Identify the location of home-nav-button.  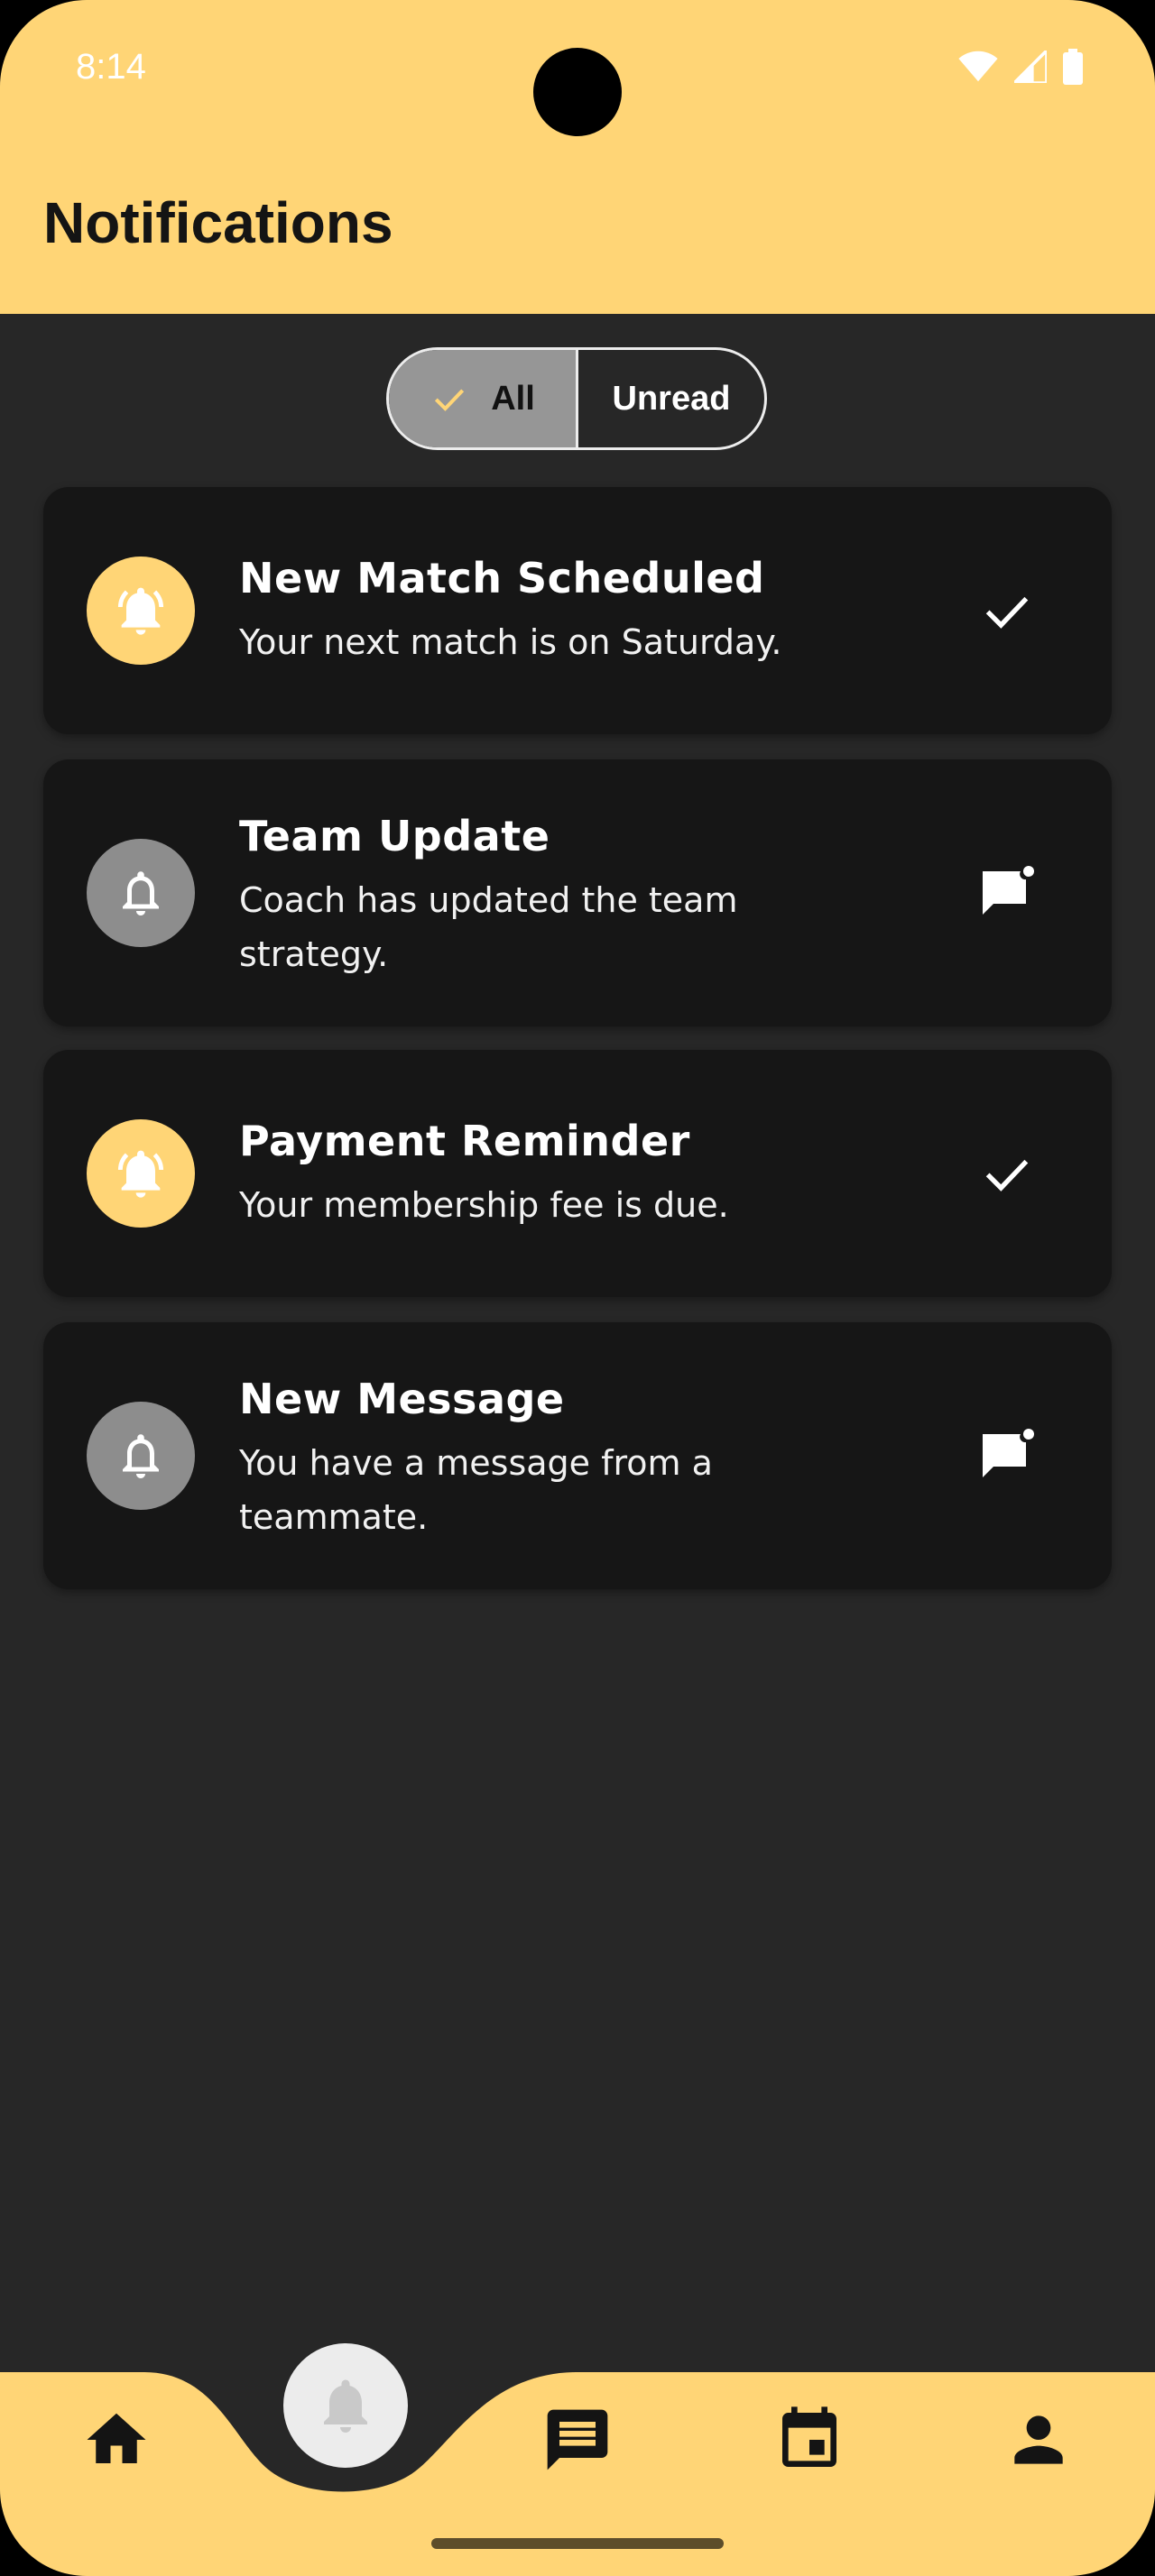
(116, 2439).